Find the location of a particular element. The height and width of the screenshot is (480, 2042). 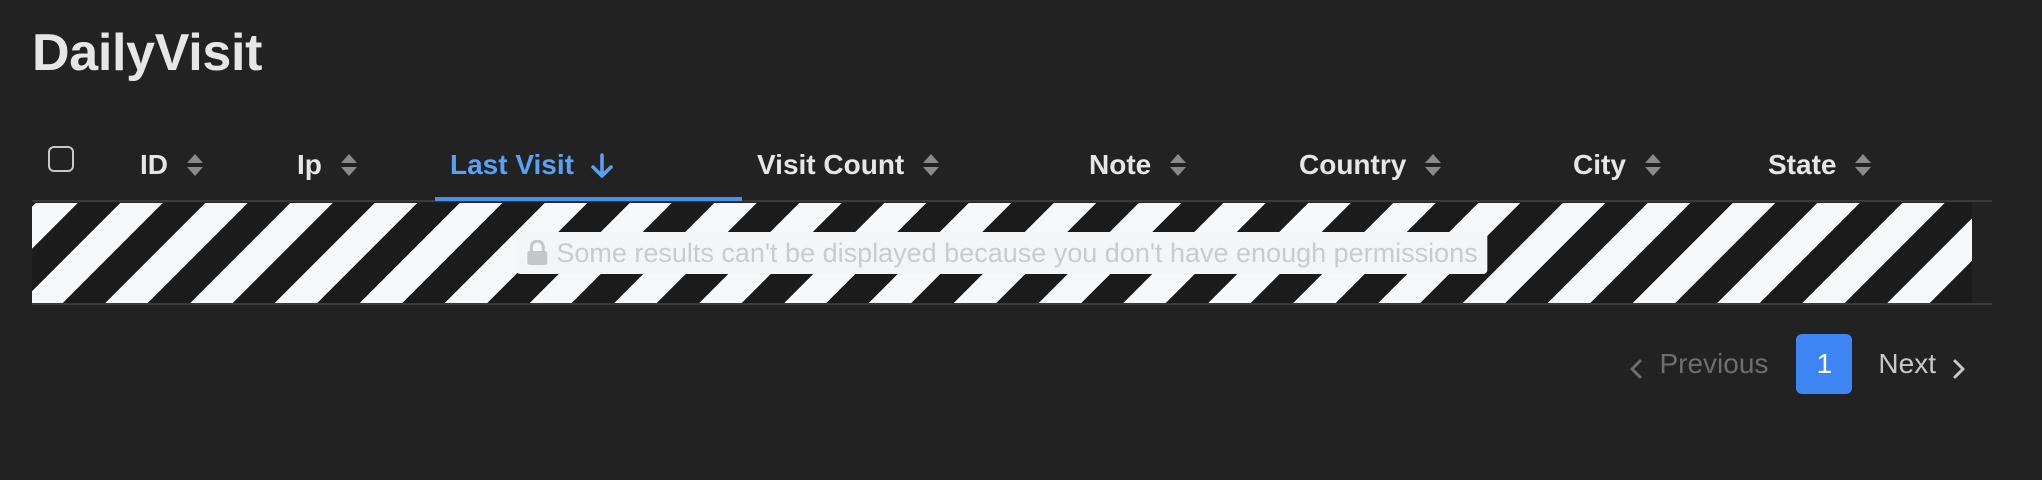

page-title: DailyVisit is located at coordinates (147, 53).